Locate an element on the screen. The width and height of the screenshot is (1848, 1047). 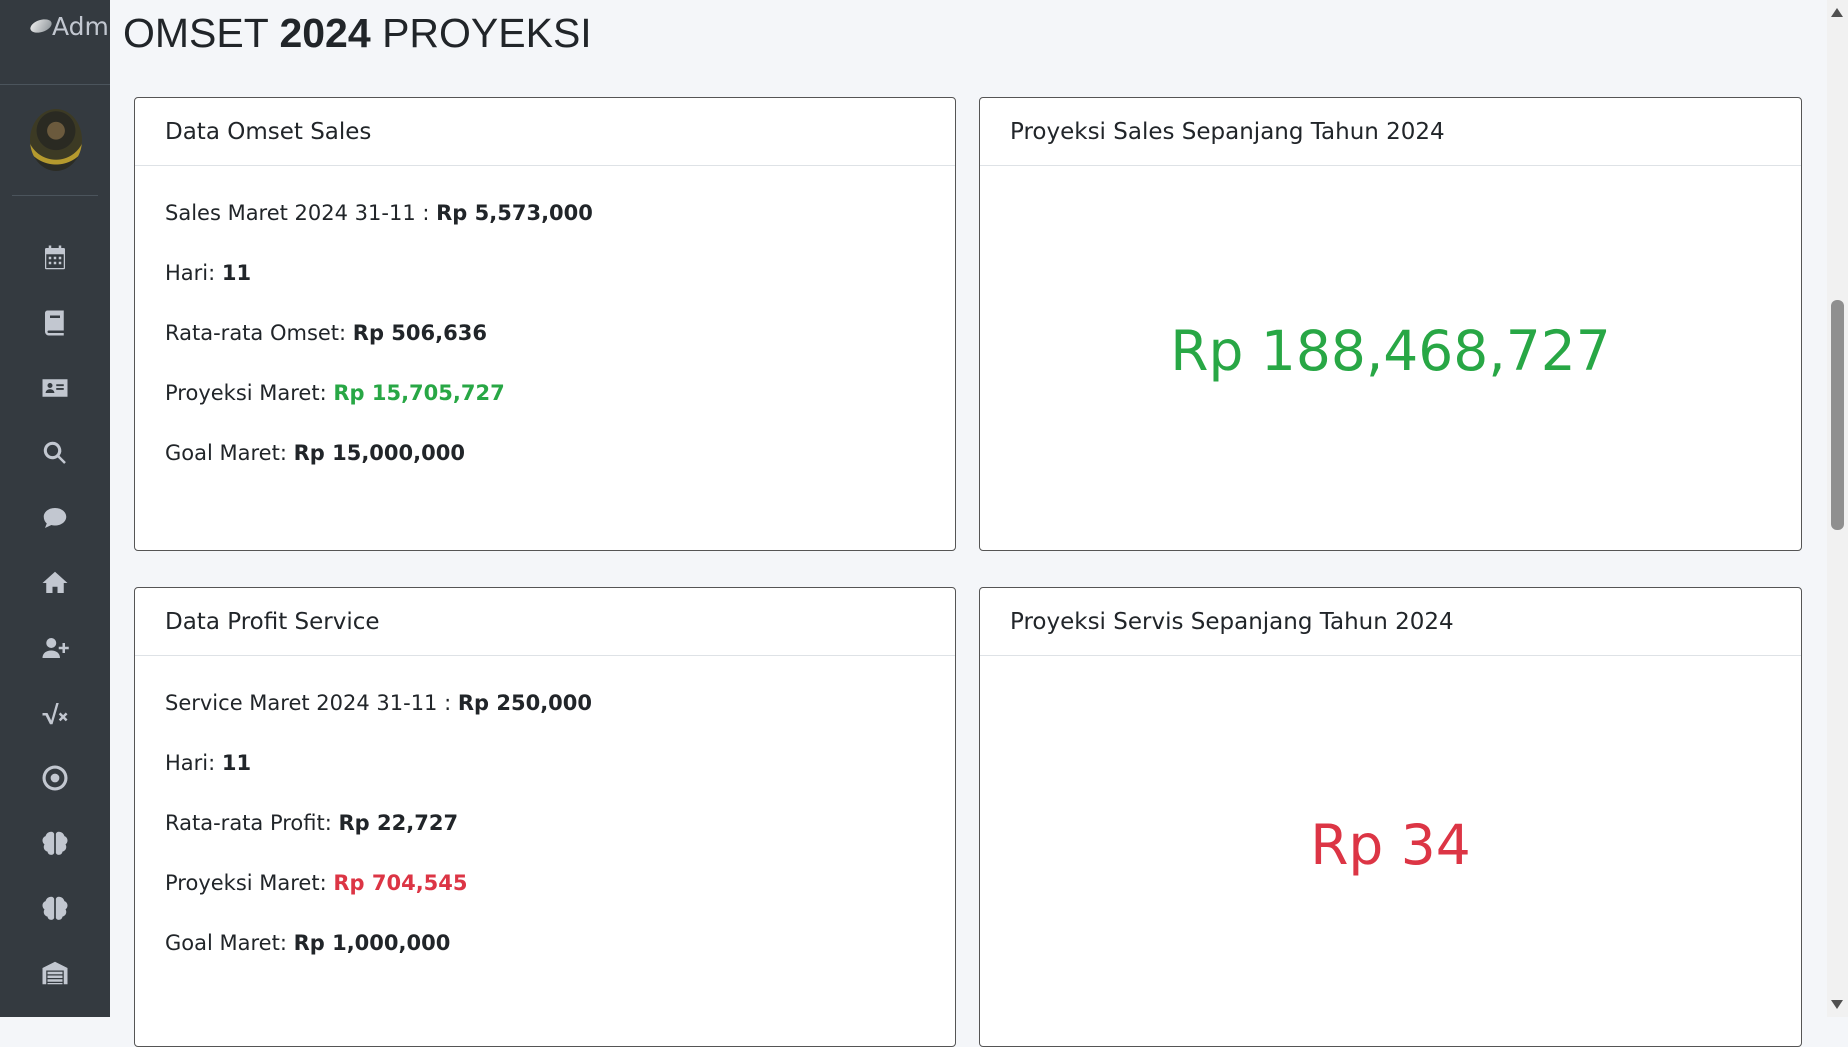
sidebar-nav is located at coordinates (55, 621).